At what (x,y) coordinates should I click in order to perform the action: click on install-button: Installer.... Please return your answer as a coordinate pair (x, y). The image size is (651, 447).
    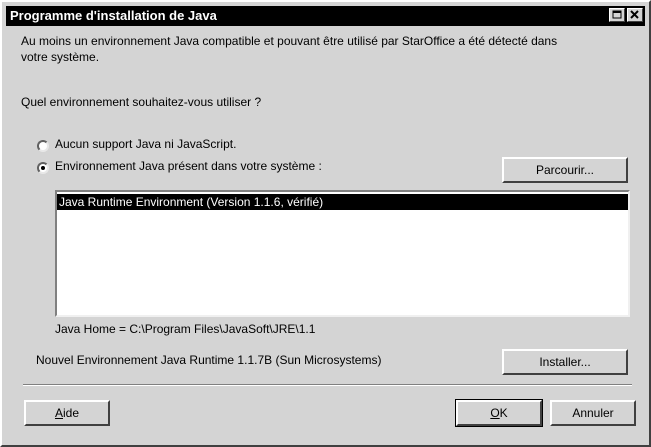
    Looking at the image, I should click on (565, 362).